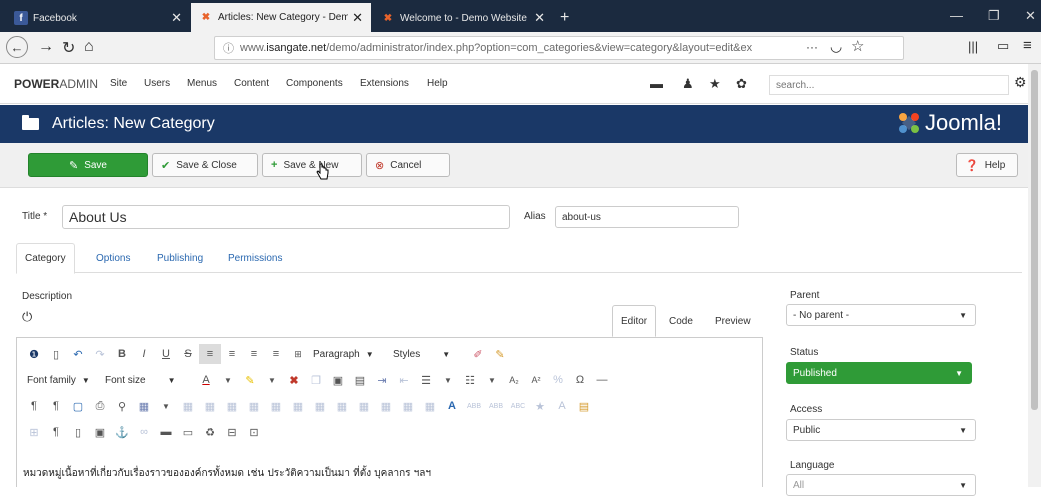 Image resolution: width=1041 pixels, height=496 pixels. Describe the element at coordinates (881, 485) in the screenshot. I see `language-select: All ▼` at that location.